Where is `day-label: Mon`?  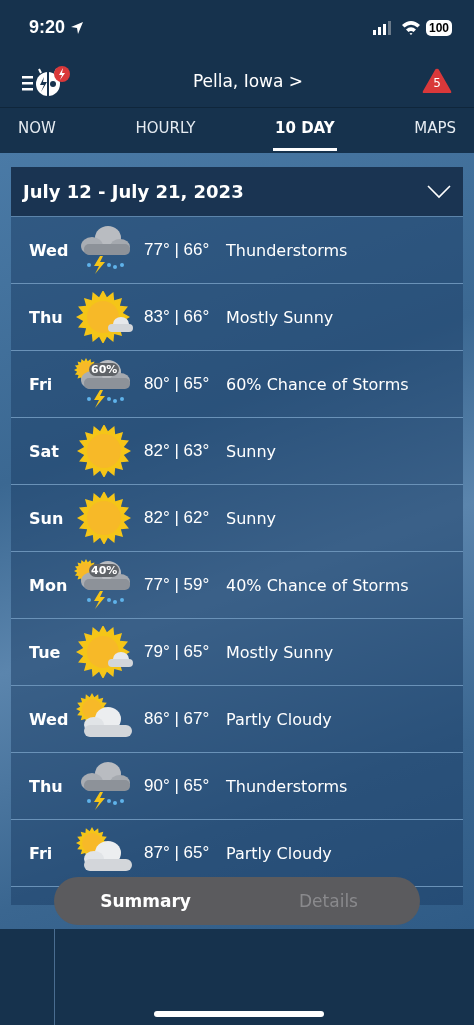 day-label: Mon is located at coordinates (49, 585).